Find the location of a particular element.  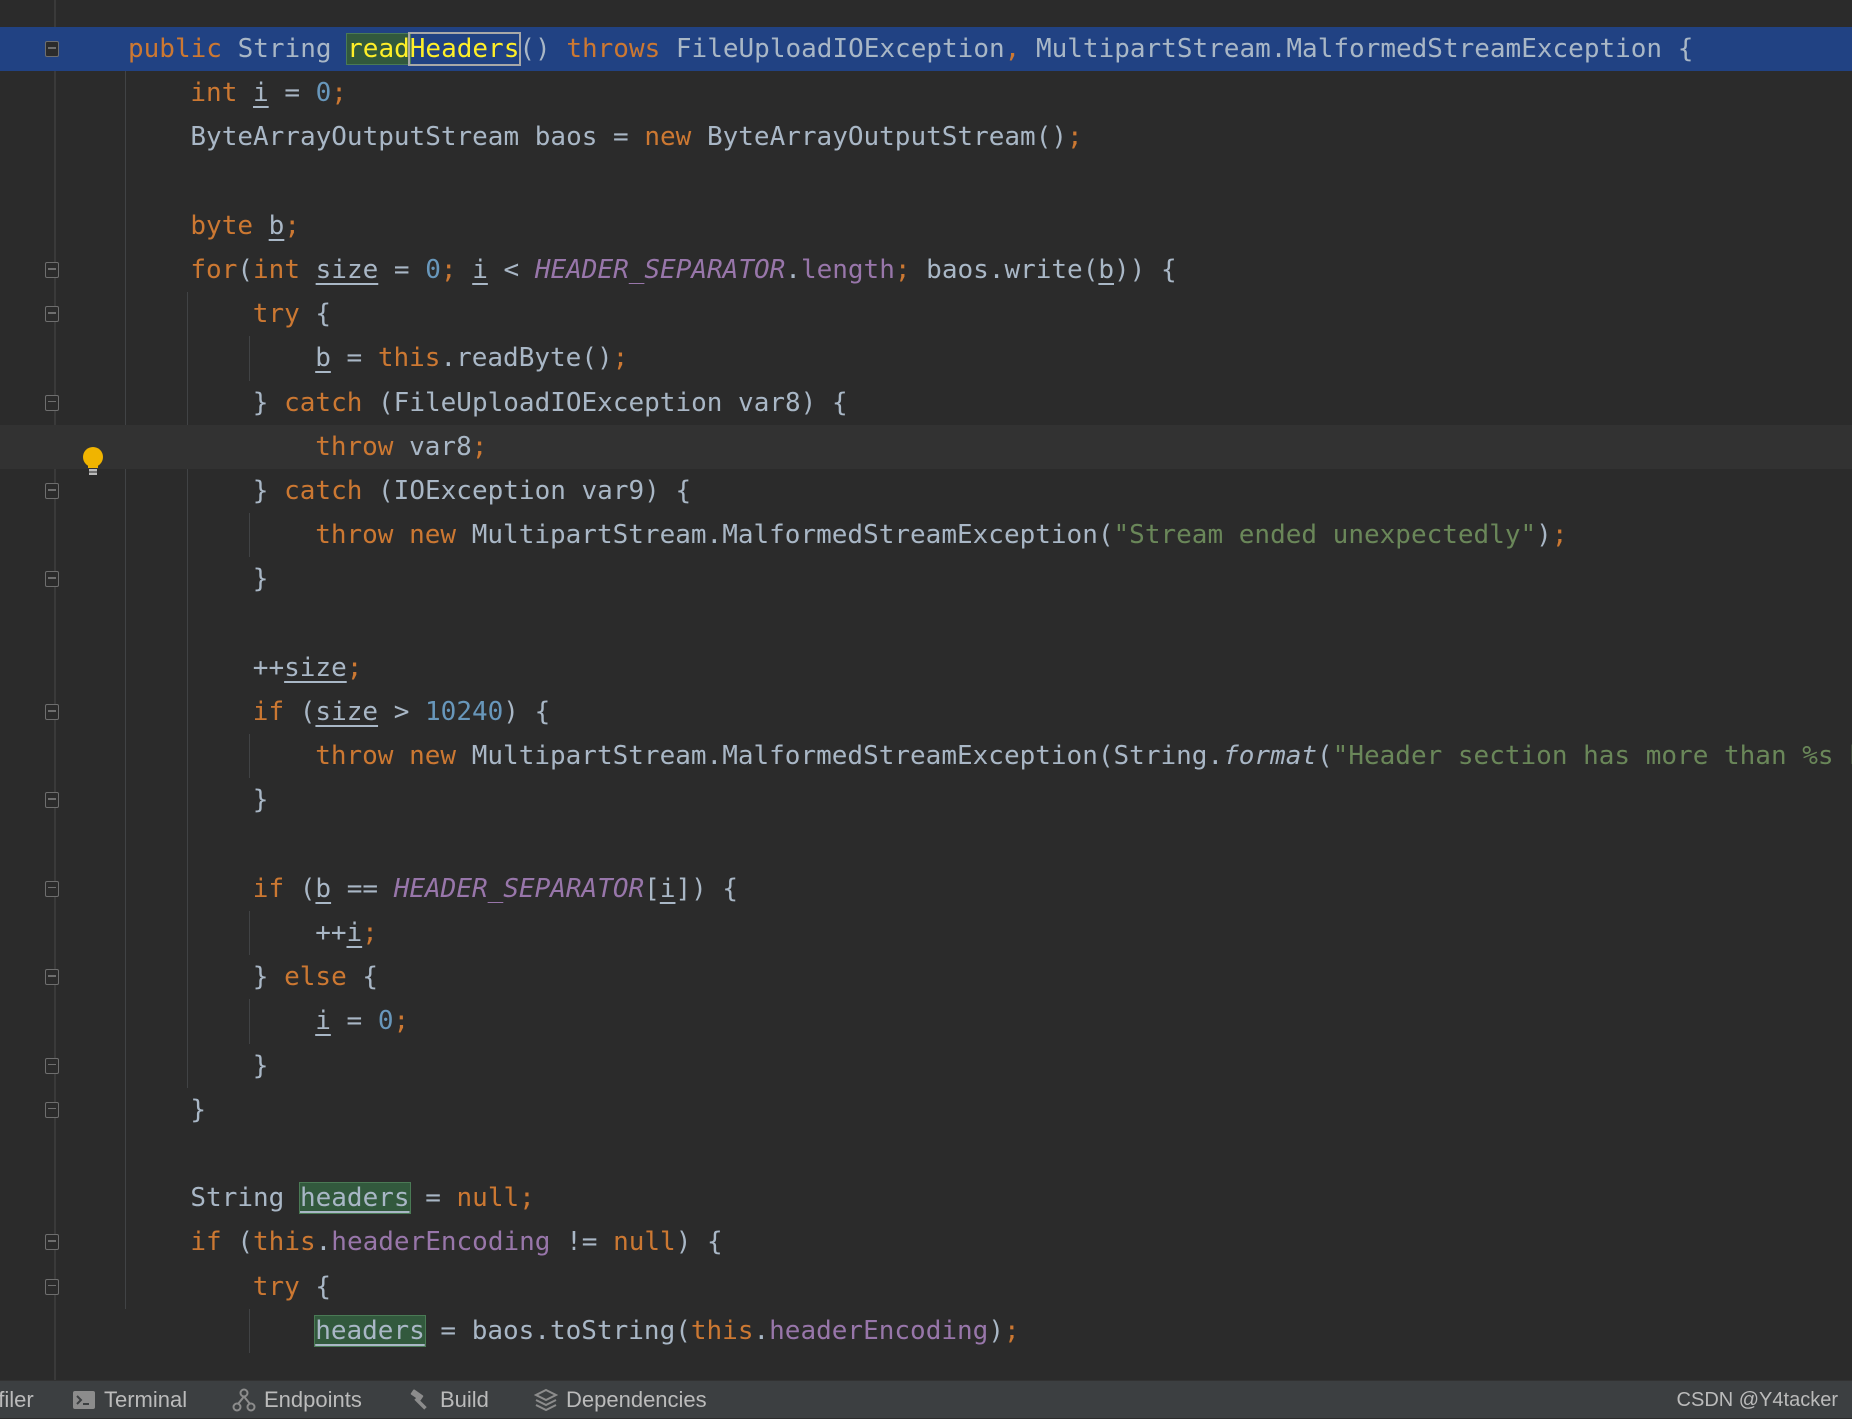

layers-icon is located at coordinates (546, 1400).